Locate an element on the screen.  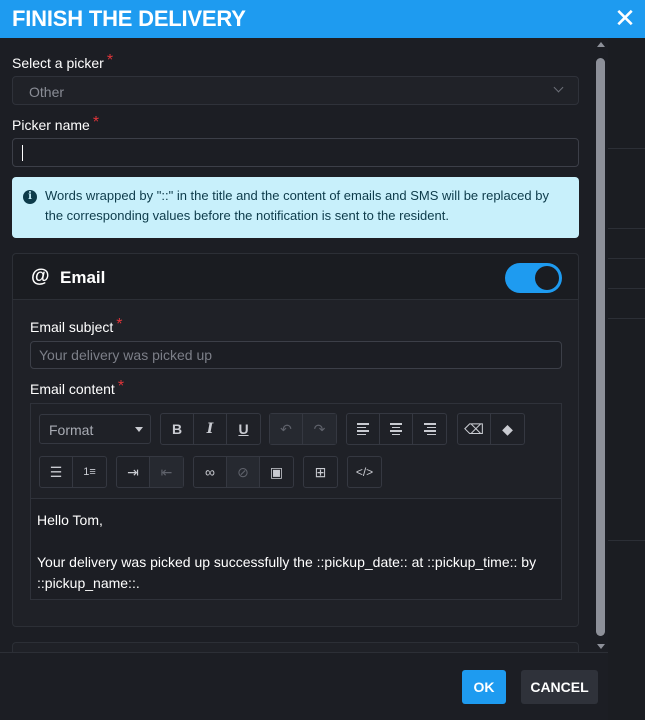
content-line: Hello Tom, is located at coordinates (70, 520).